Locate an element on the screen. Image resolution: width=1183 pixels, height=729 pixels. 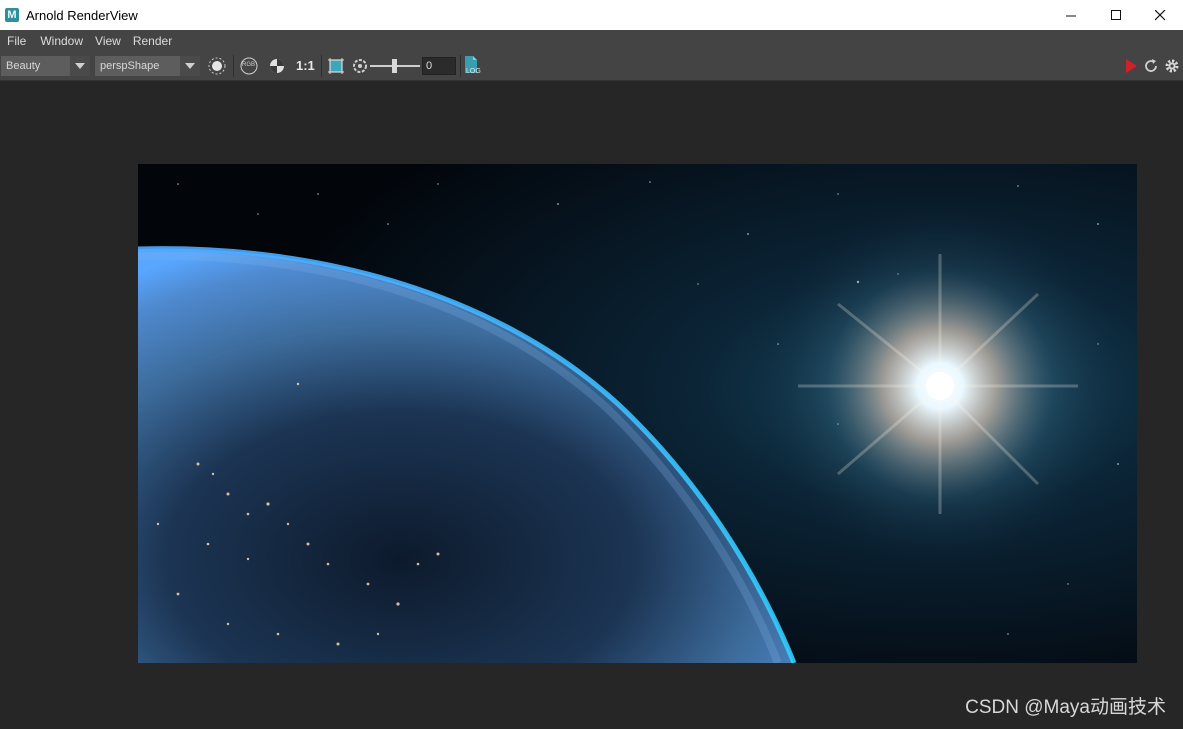
menu-bar: File Window View Render is located at coordinates (591, 41).